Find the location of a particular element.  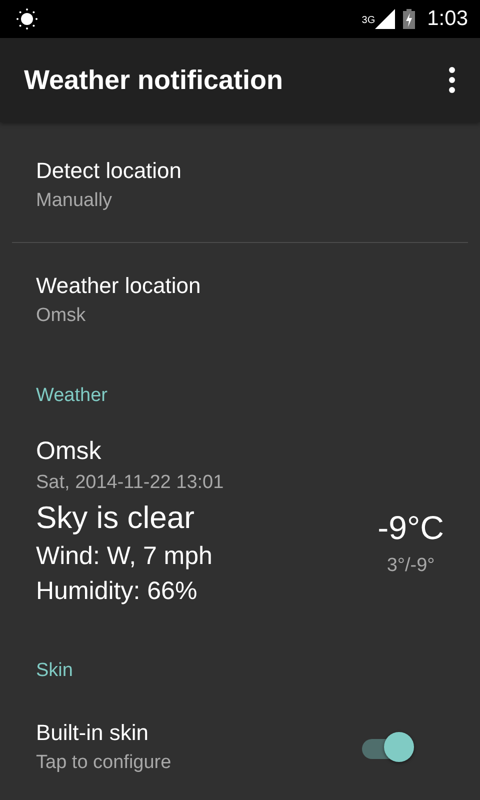

preference-title: Built-in skin is located at coordinates (93, 733).